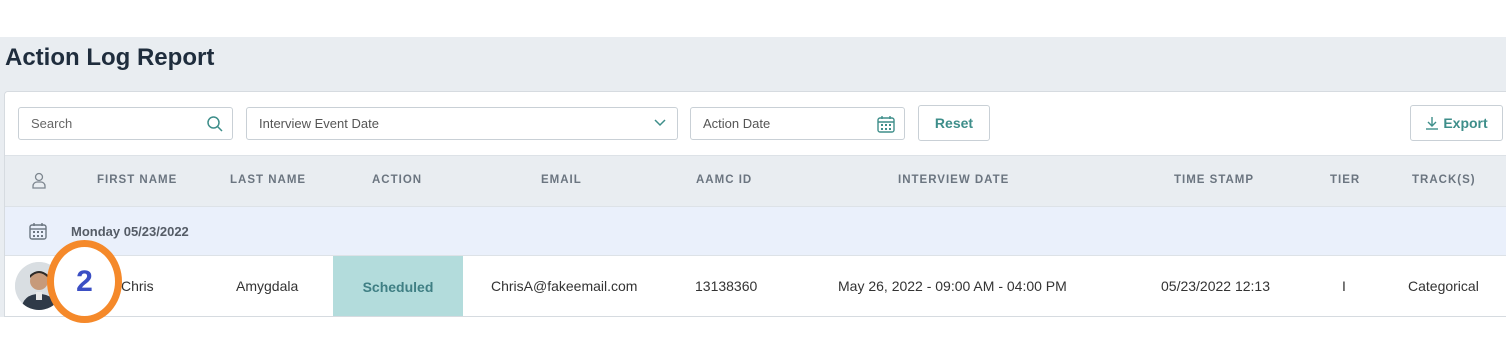 This screenshot has width=1506, height=353. What do you see at coordinates (215, 124) in the screenshot?
I see `search-icon` at bounding box center [215, 124].